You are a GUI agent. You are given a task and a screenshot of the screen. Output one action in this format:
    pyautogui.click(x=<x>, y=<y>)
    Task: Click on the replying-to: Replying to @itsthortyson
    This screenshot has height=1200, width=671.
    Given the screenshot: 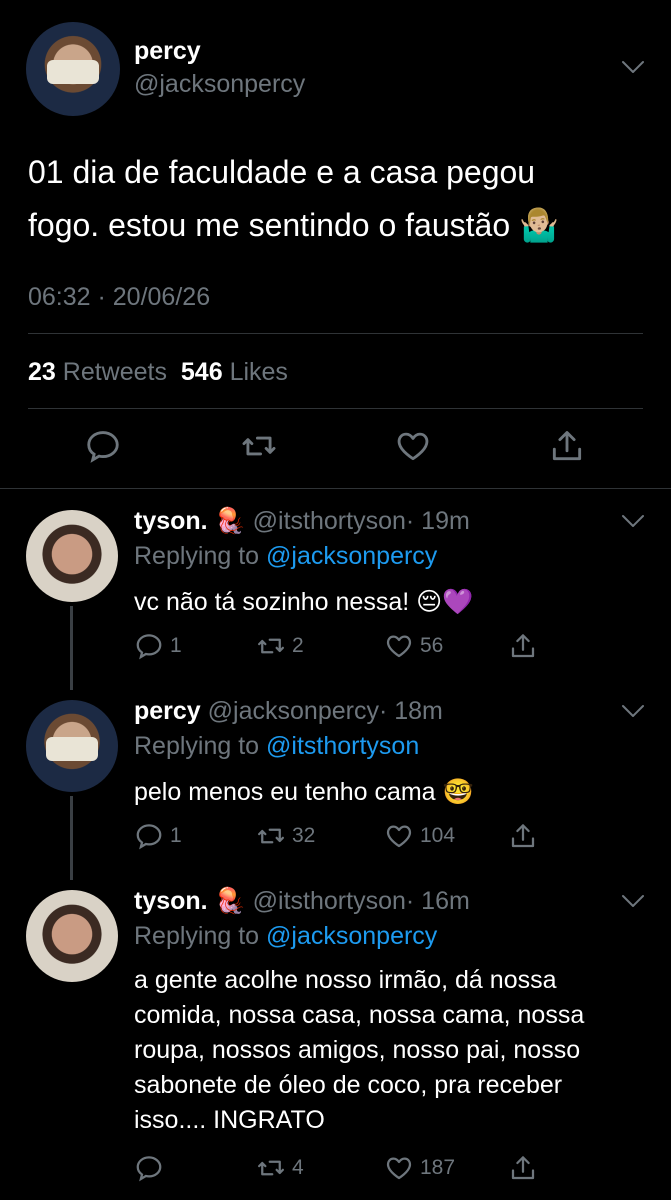 What is the action you would take?
    pyautogui.click(x=276, y=746)
    